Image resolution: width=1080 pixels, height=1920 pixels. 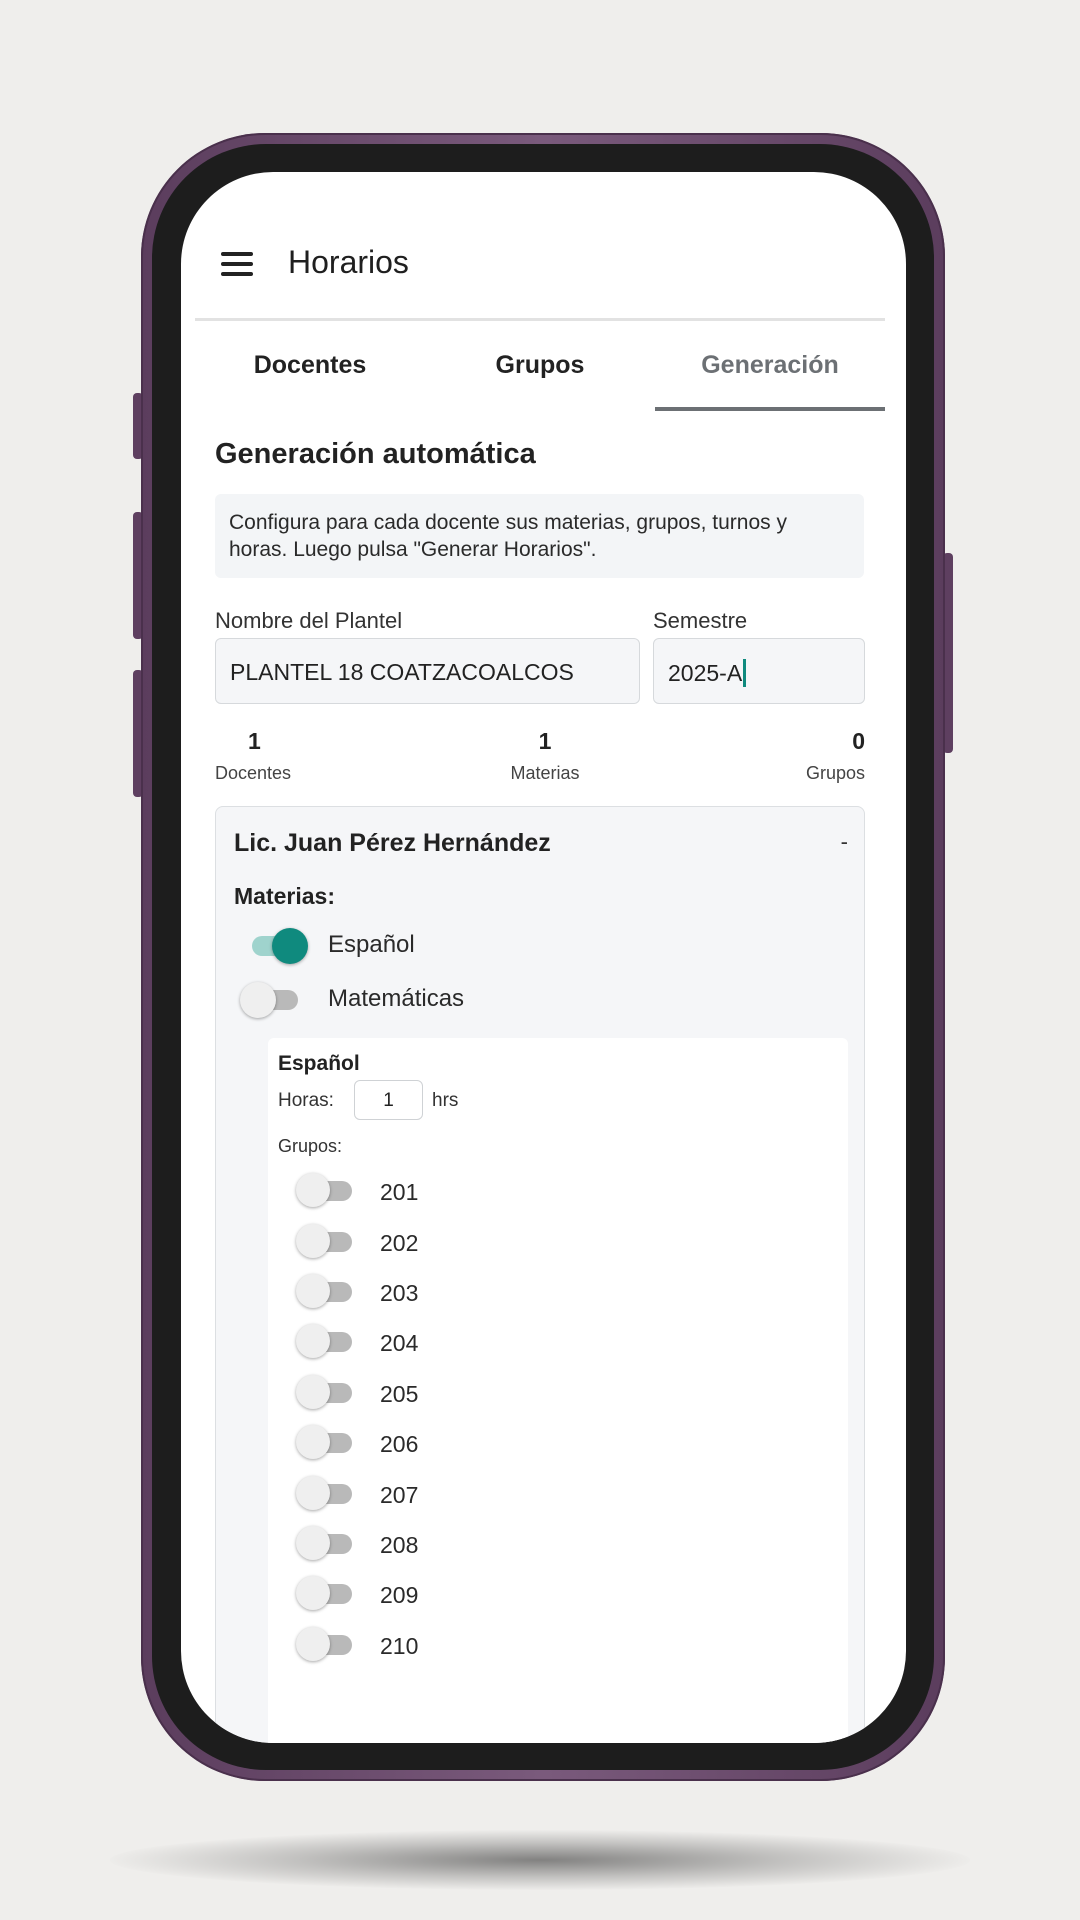 I want to click on grupo-row-210: 210, so click(x=394, y=1645).